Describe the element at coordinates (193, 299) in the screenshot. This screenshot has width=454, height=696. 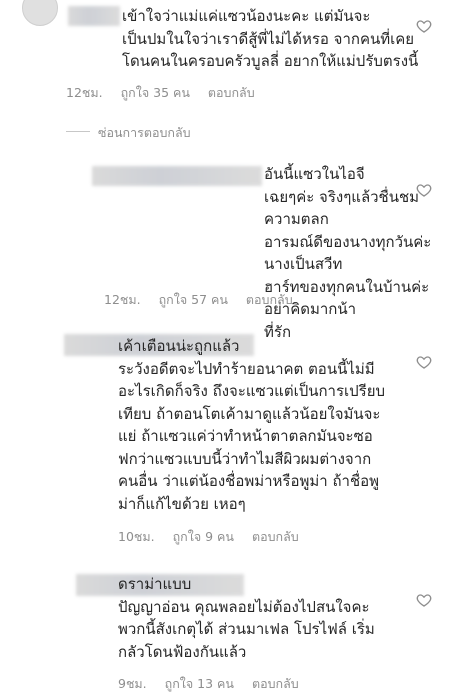
I see `comment-likes: ถูกใจ 57 คน` at that location.